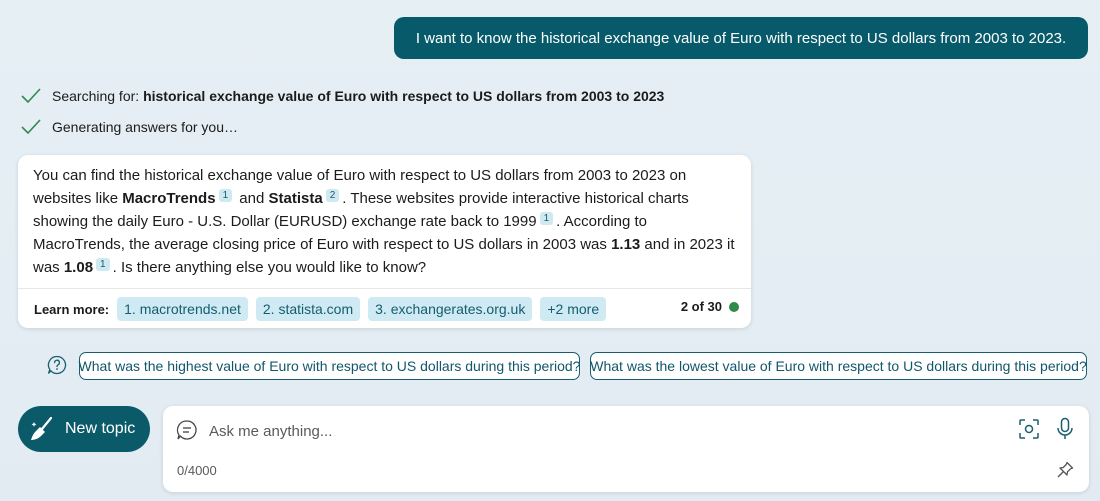  I want to click on card-divider, so click(384, 288).